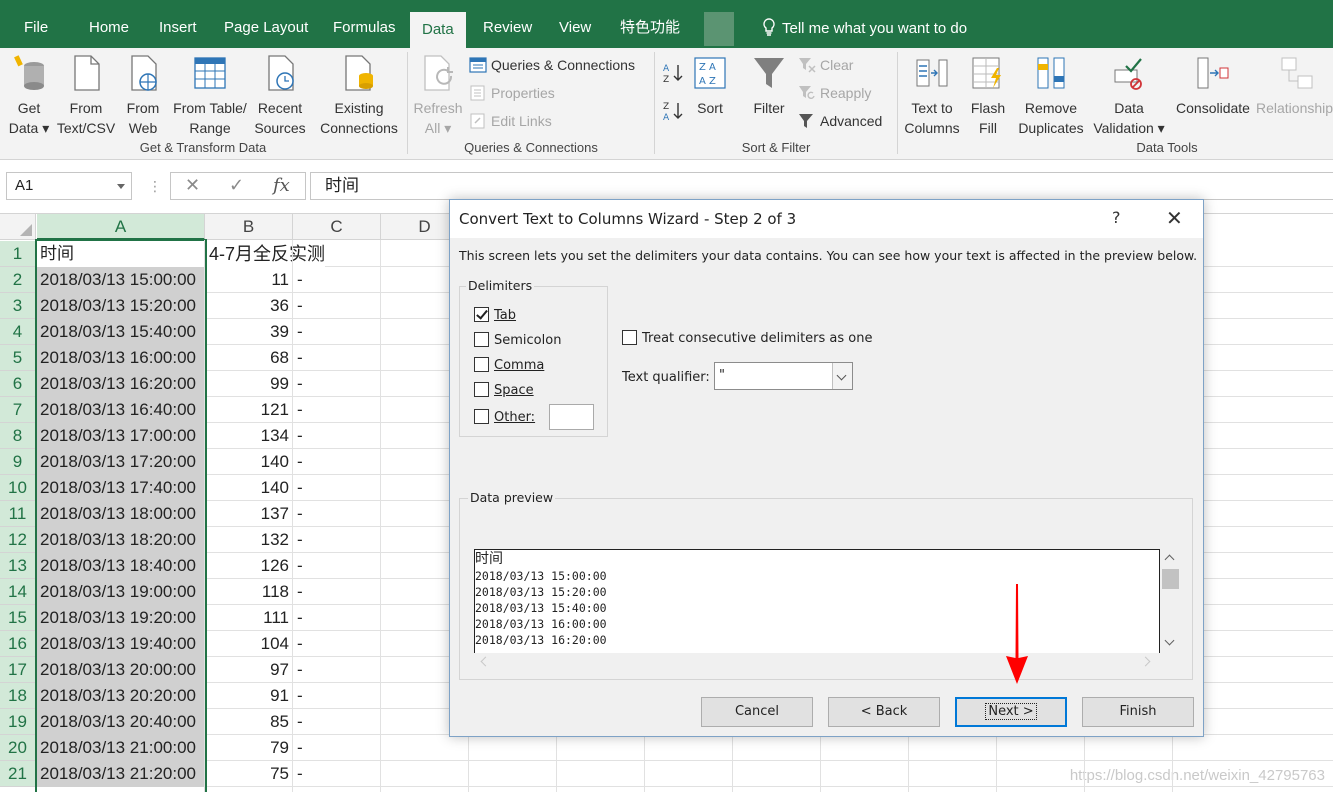 The image size is (1333, 792). Describe the element at coordinates (769, 86) in the screenshot. I see `filter-button: Filter` at that location.